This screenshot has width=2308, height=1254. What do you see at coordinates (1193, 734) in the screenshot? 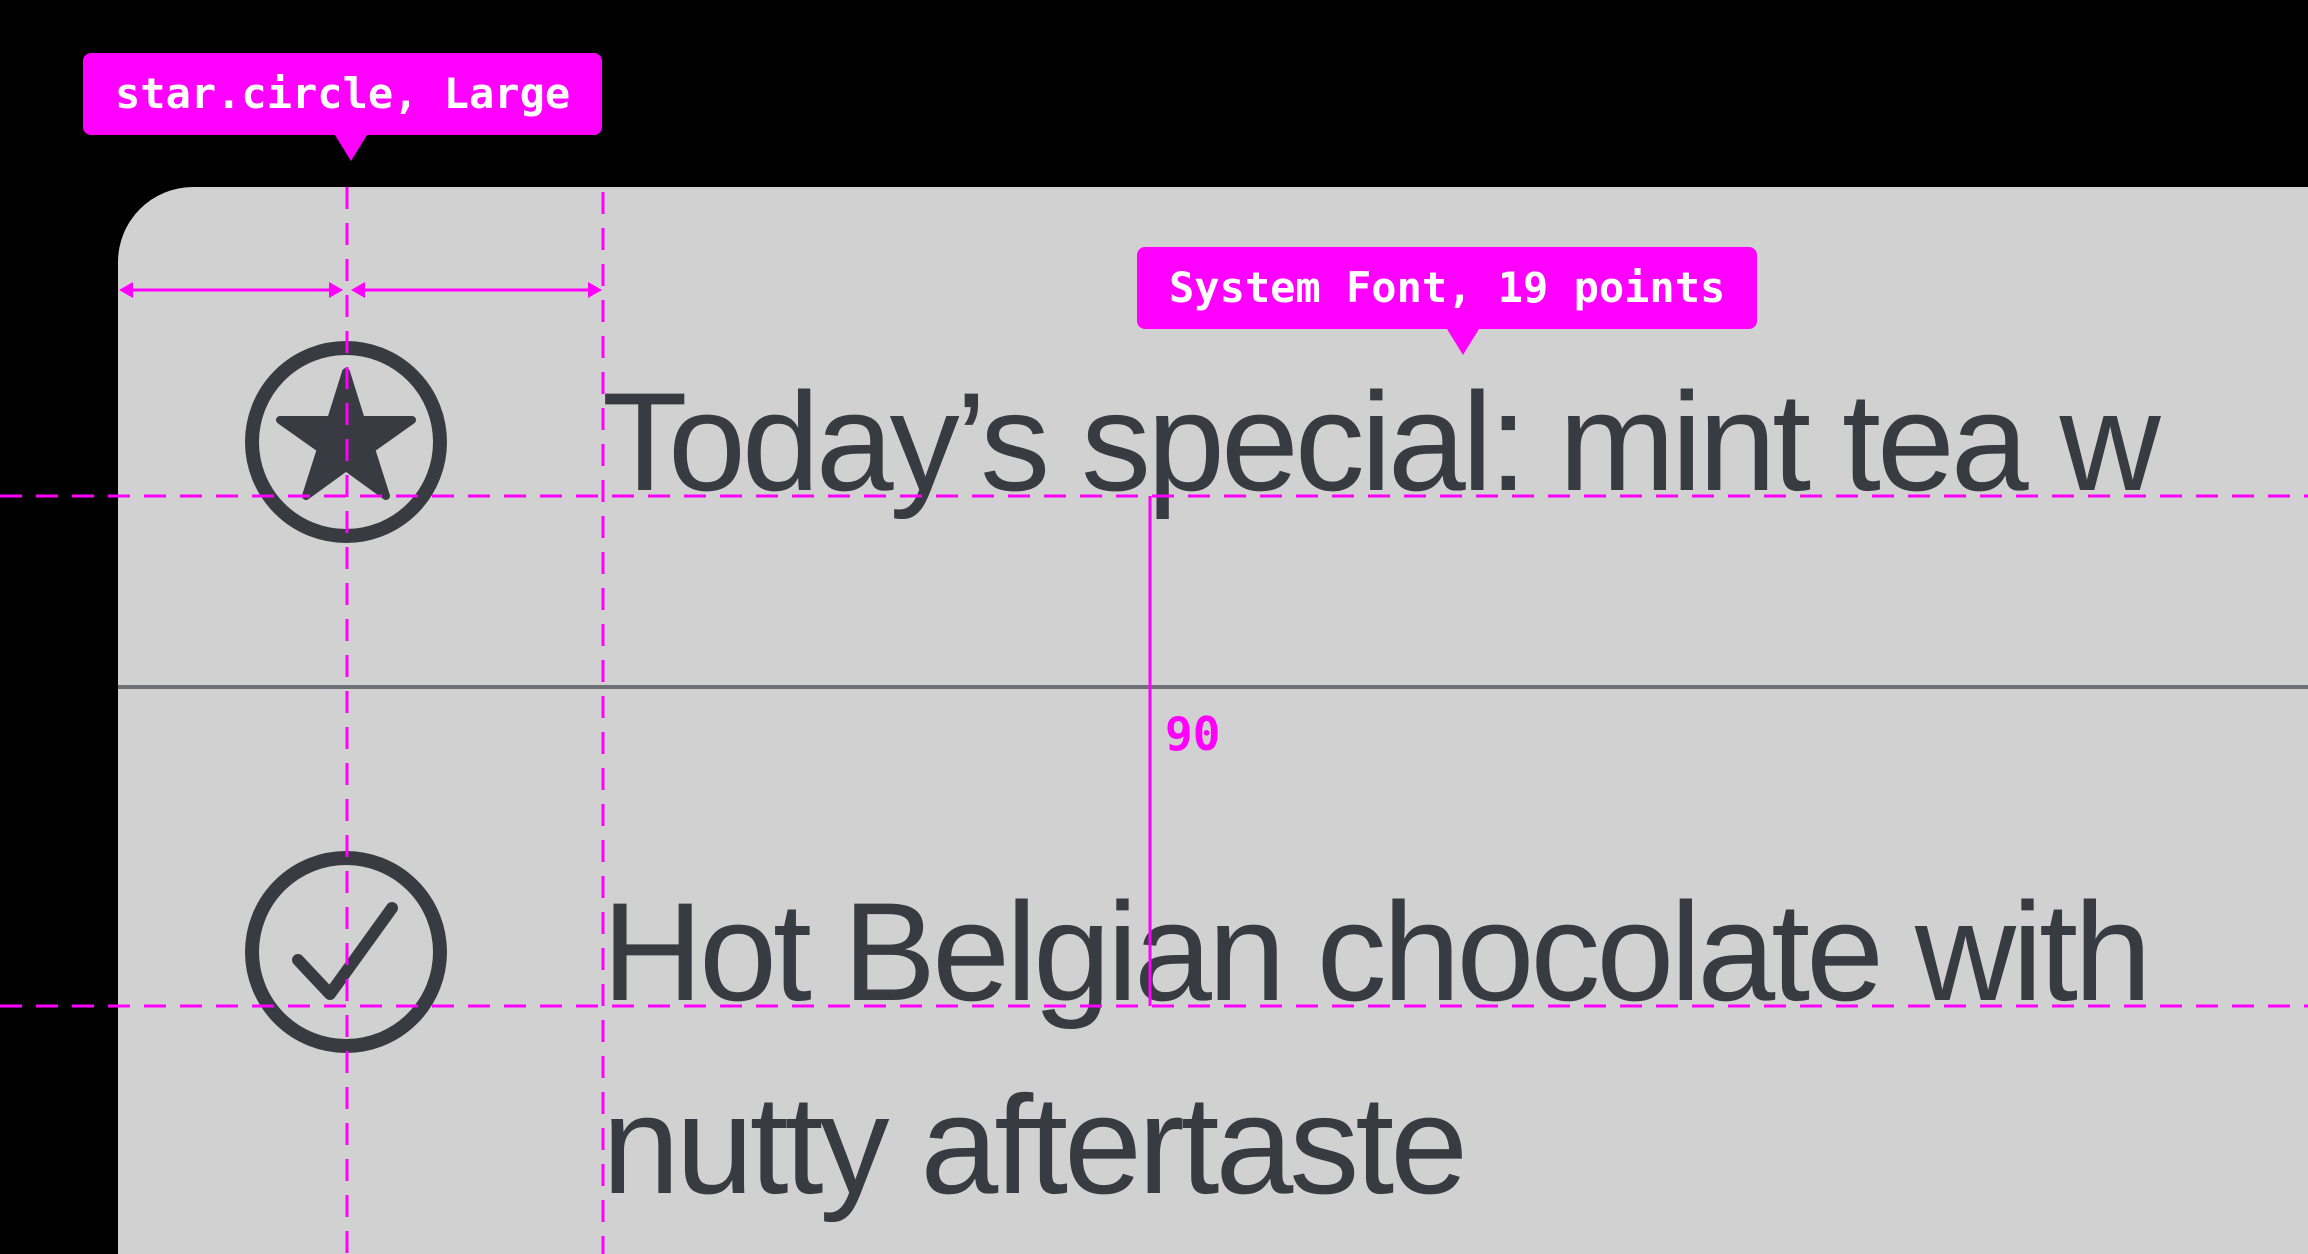
I see `row-spacing-label: 90` at bounding box center [1193, 734].